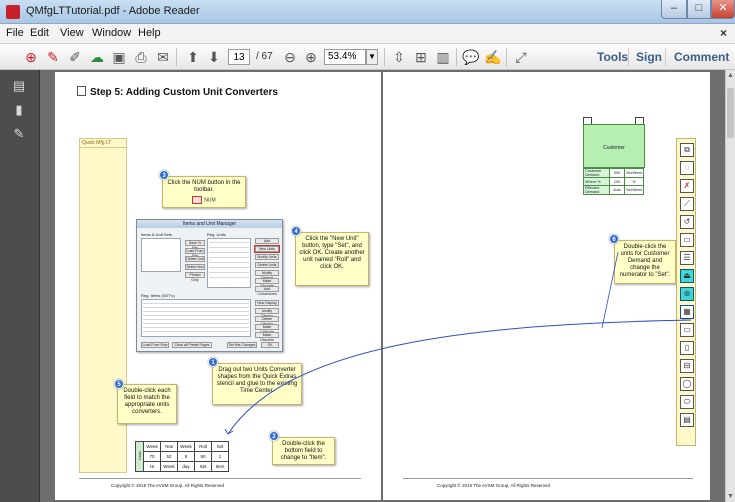 This screenshot has width=735, height=502. I want to click on close-document-icon: ×, so click(723, 33).